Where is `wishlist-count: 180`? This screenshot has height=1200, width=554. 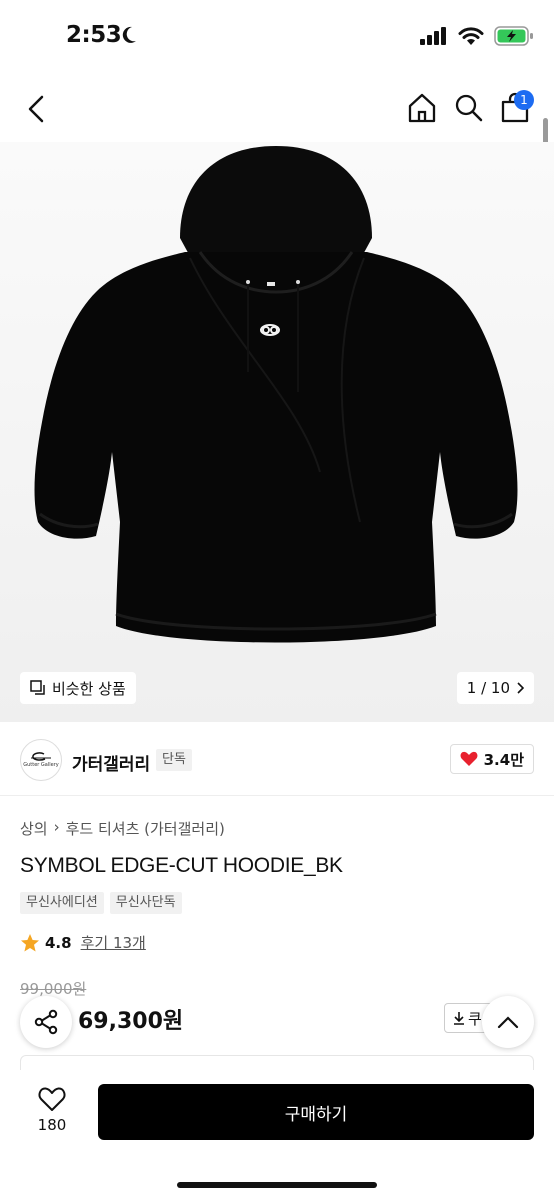 wishlist-count: 180 is located at coordinates (52, 1125).